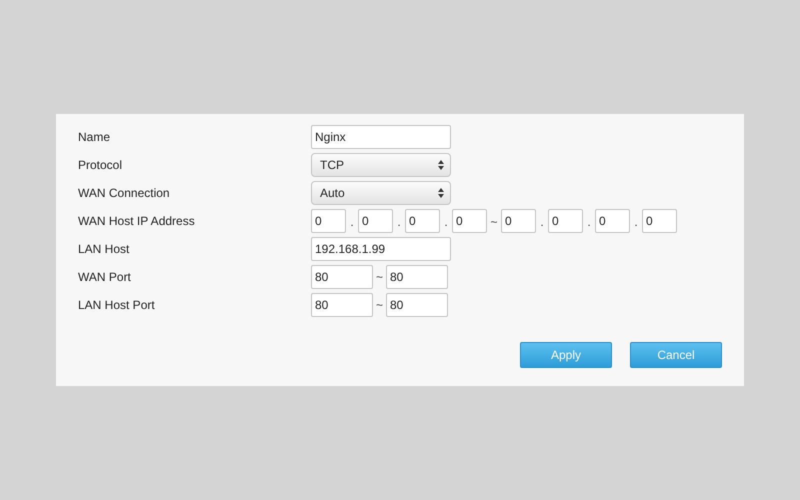 The height and width of the screenshot is (500, 800). I want to click on field-label: Name, so click(95, 137).